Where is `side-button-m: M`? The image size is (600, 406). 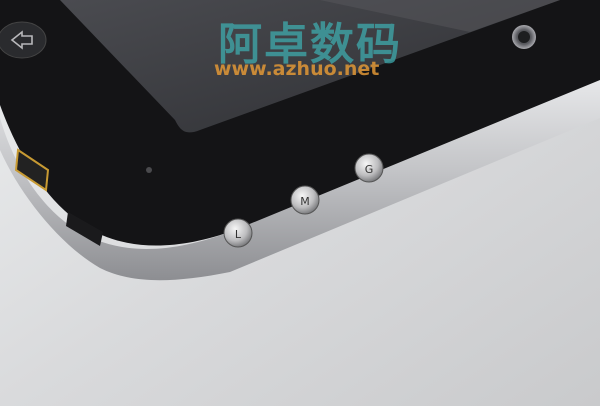 side-button-m: M is located at coordinates (305, 200).